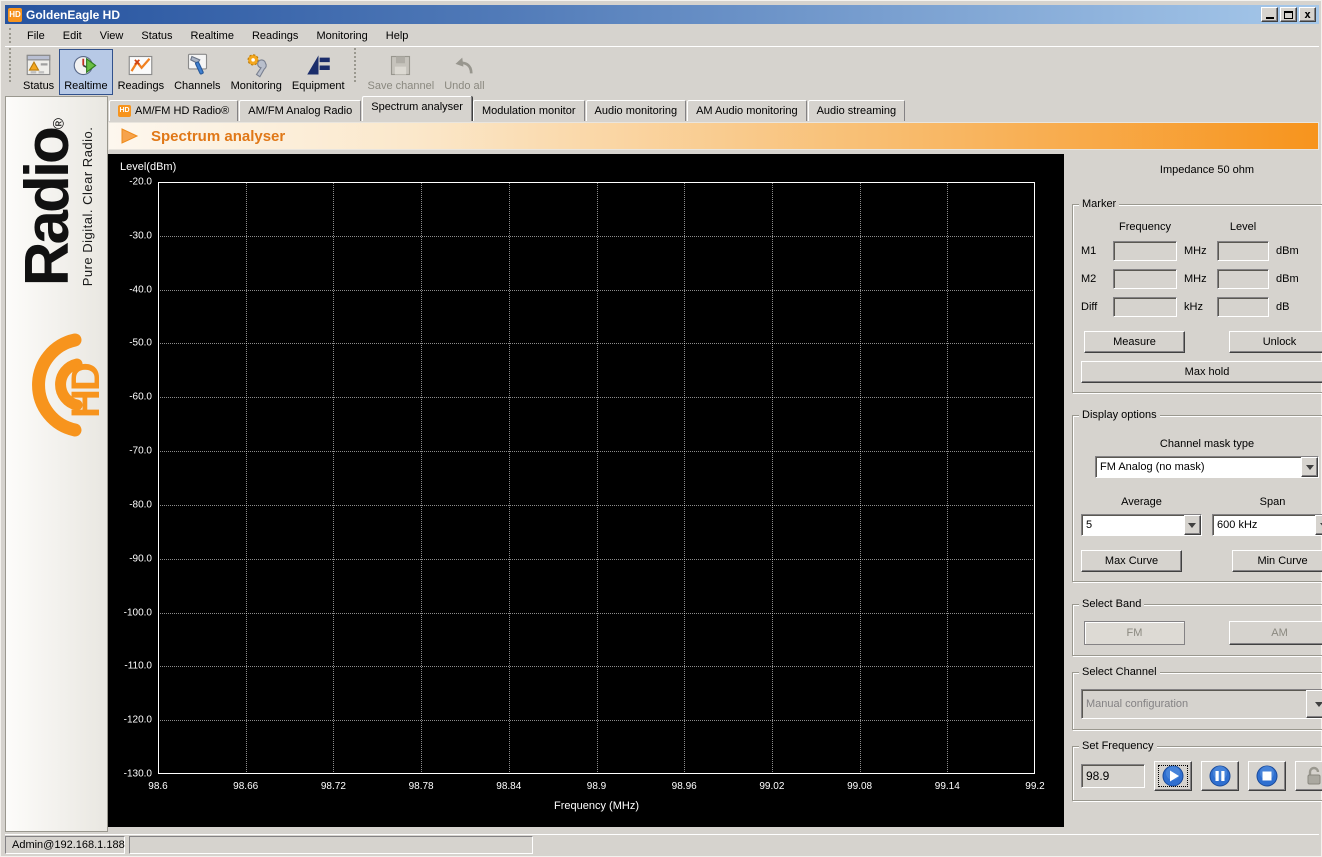 The image size is (1322, 857). Describe the element at coordinates (1193, 307) in the screenshot. I see `diff-frequency-unit: kHz` at that location.